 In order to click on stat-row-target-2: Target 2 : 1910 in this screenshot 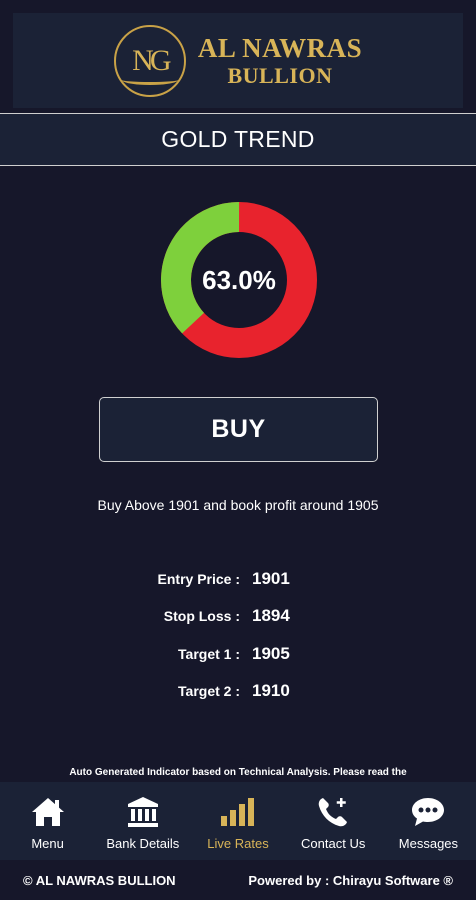, I will do `click(238, 692)`.